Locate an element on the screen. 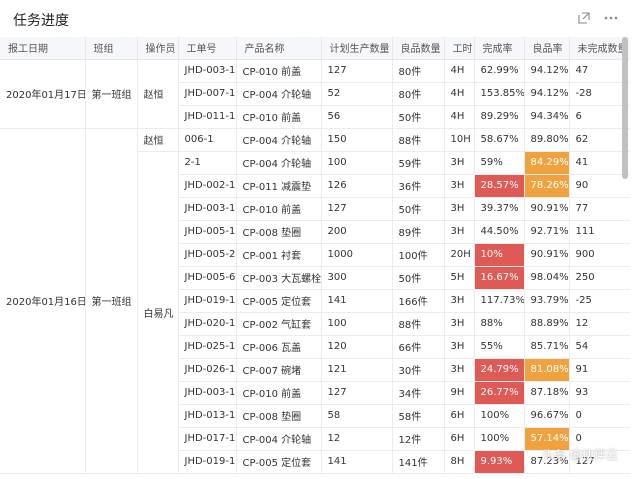 The width and height of the screenshot is (640, 479). cell-planned-qty: 300 is located at coordinates (357, 278).